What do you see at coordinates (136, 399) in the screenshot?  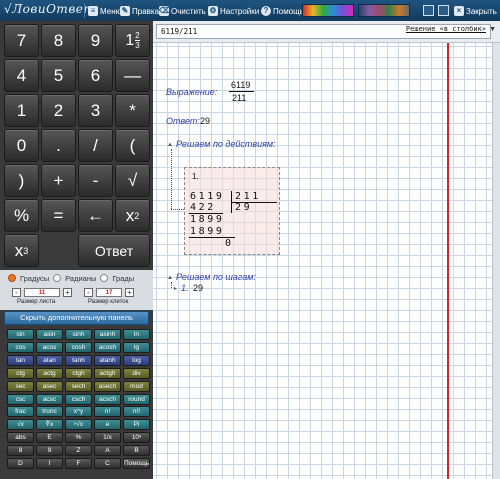 I see `fn-key: round` at bounding box center [136, 399].